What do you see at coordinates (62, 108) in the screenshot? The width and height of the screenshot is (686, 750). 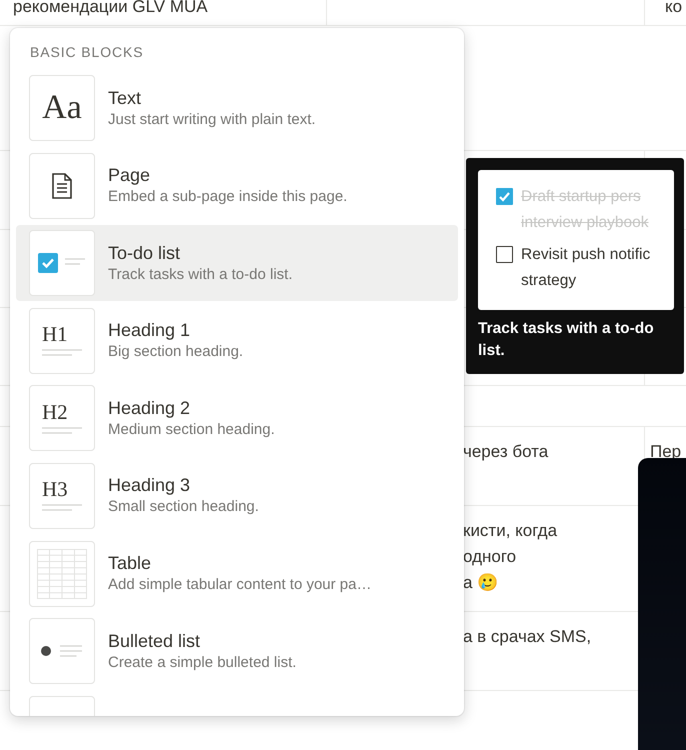 I see `text-block-icon: Aa` at bounding box center [62, 108].